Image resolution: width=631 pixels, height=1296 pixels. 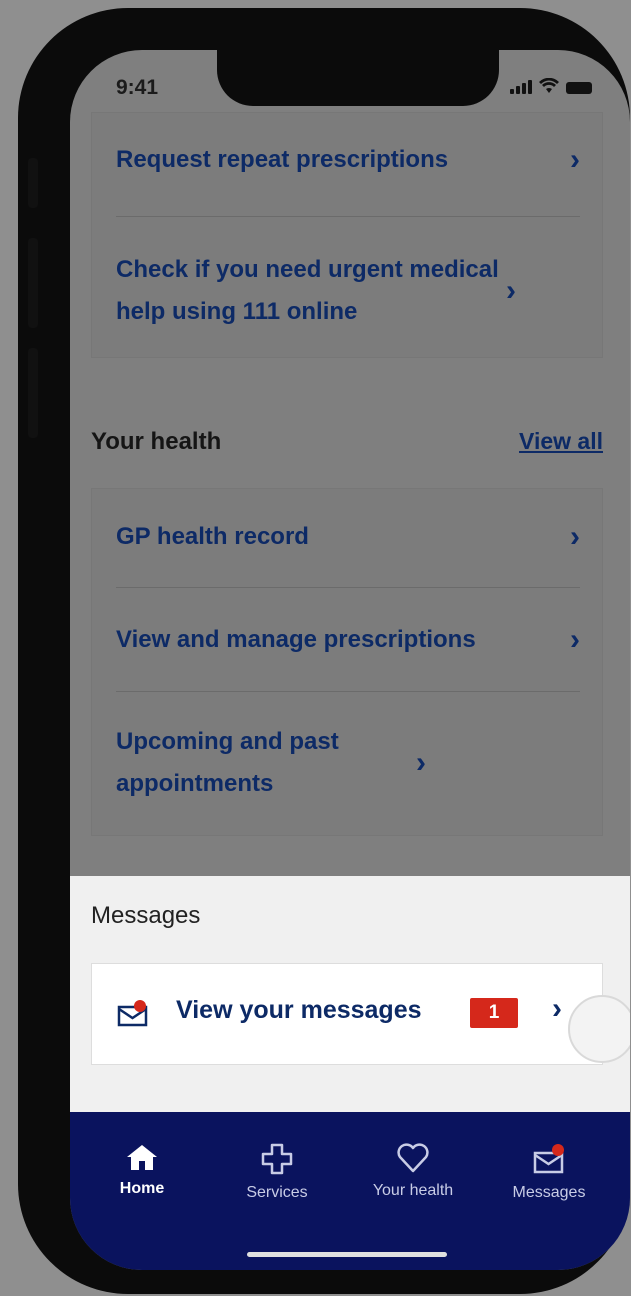 What do you see at coordinates (137, 87) in the screenshot?
I see `status-time: 9:41` at bounding box center [137, 87].